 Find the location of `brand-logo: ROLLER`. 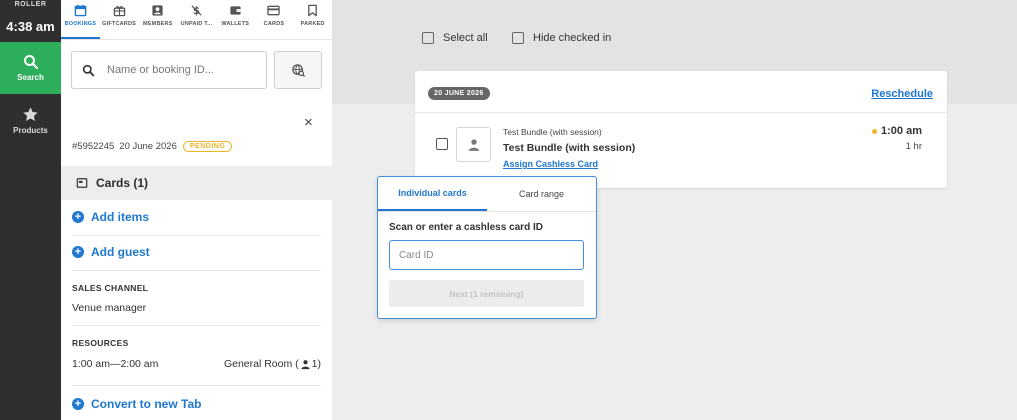

brand-logo: ROLLER is located at coordinates (30, 4).